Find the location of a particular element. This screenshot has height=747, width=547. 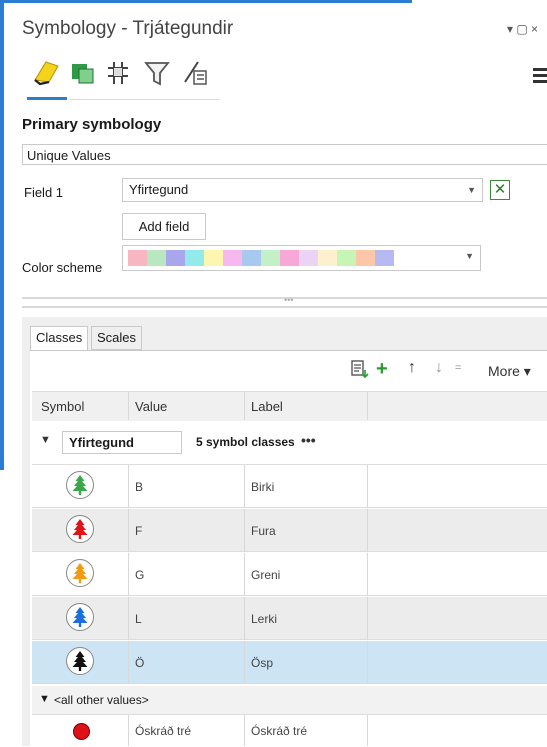

class-row: Ö Ösp is located at coordinates (289, 662).